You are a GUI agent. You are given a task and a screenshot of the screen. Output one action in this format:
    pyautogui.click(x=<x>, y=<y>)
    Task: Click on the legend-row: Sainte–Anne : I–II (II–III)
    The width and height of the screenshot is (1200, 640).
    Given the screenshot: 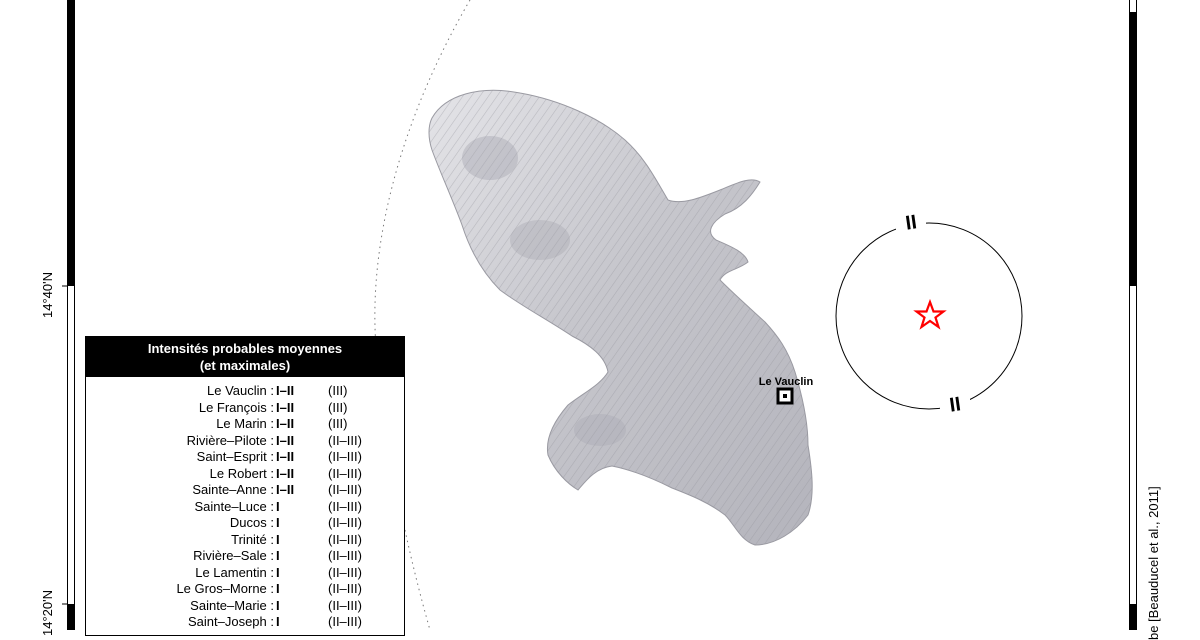 What is the action you would take?
    pyautogui.click(x=245, y=490)
    